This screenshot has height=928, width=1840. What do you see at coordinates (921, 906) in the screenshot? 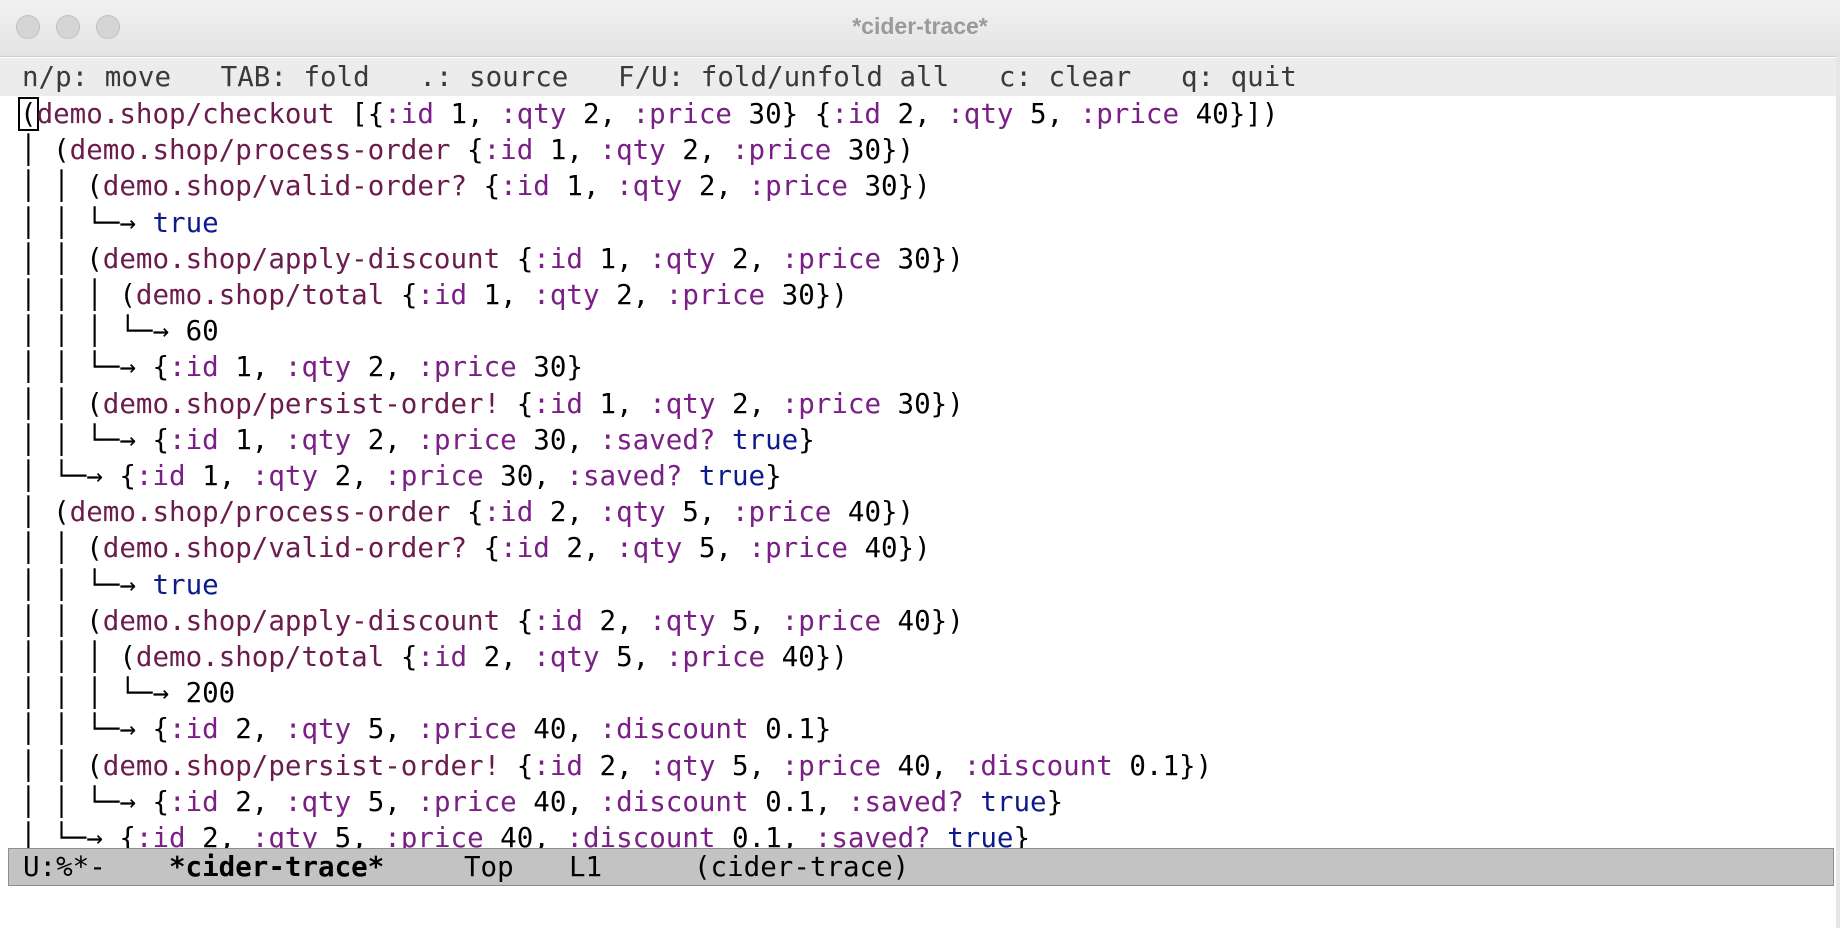
I see `echo-area` at bounding box center [921, 906].